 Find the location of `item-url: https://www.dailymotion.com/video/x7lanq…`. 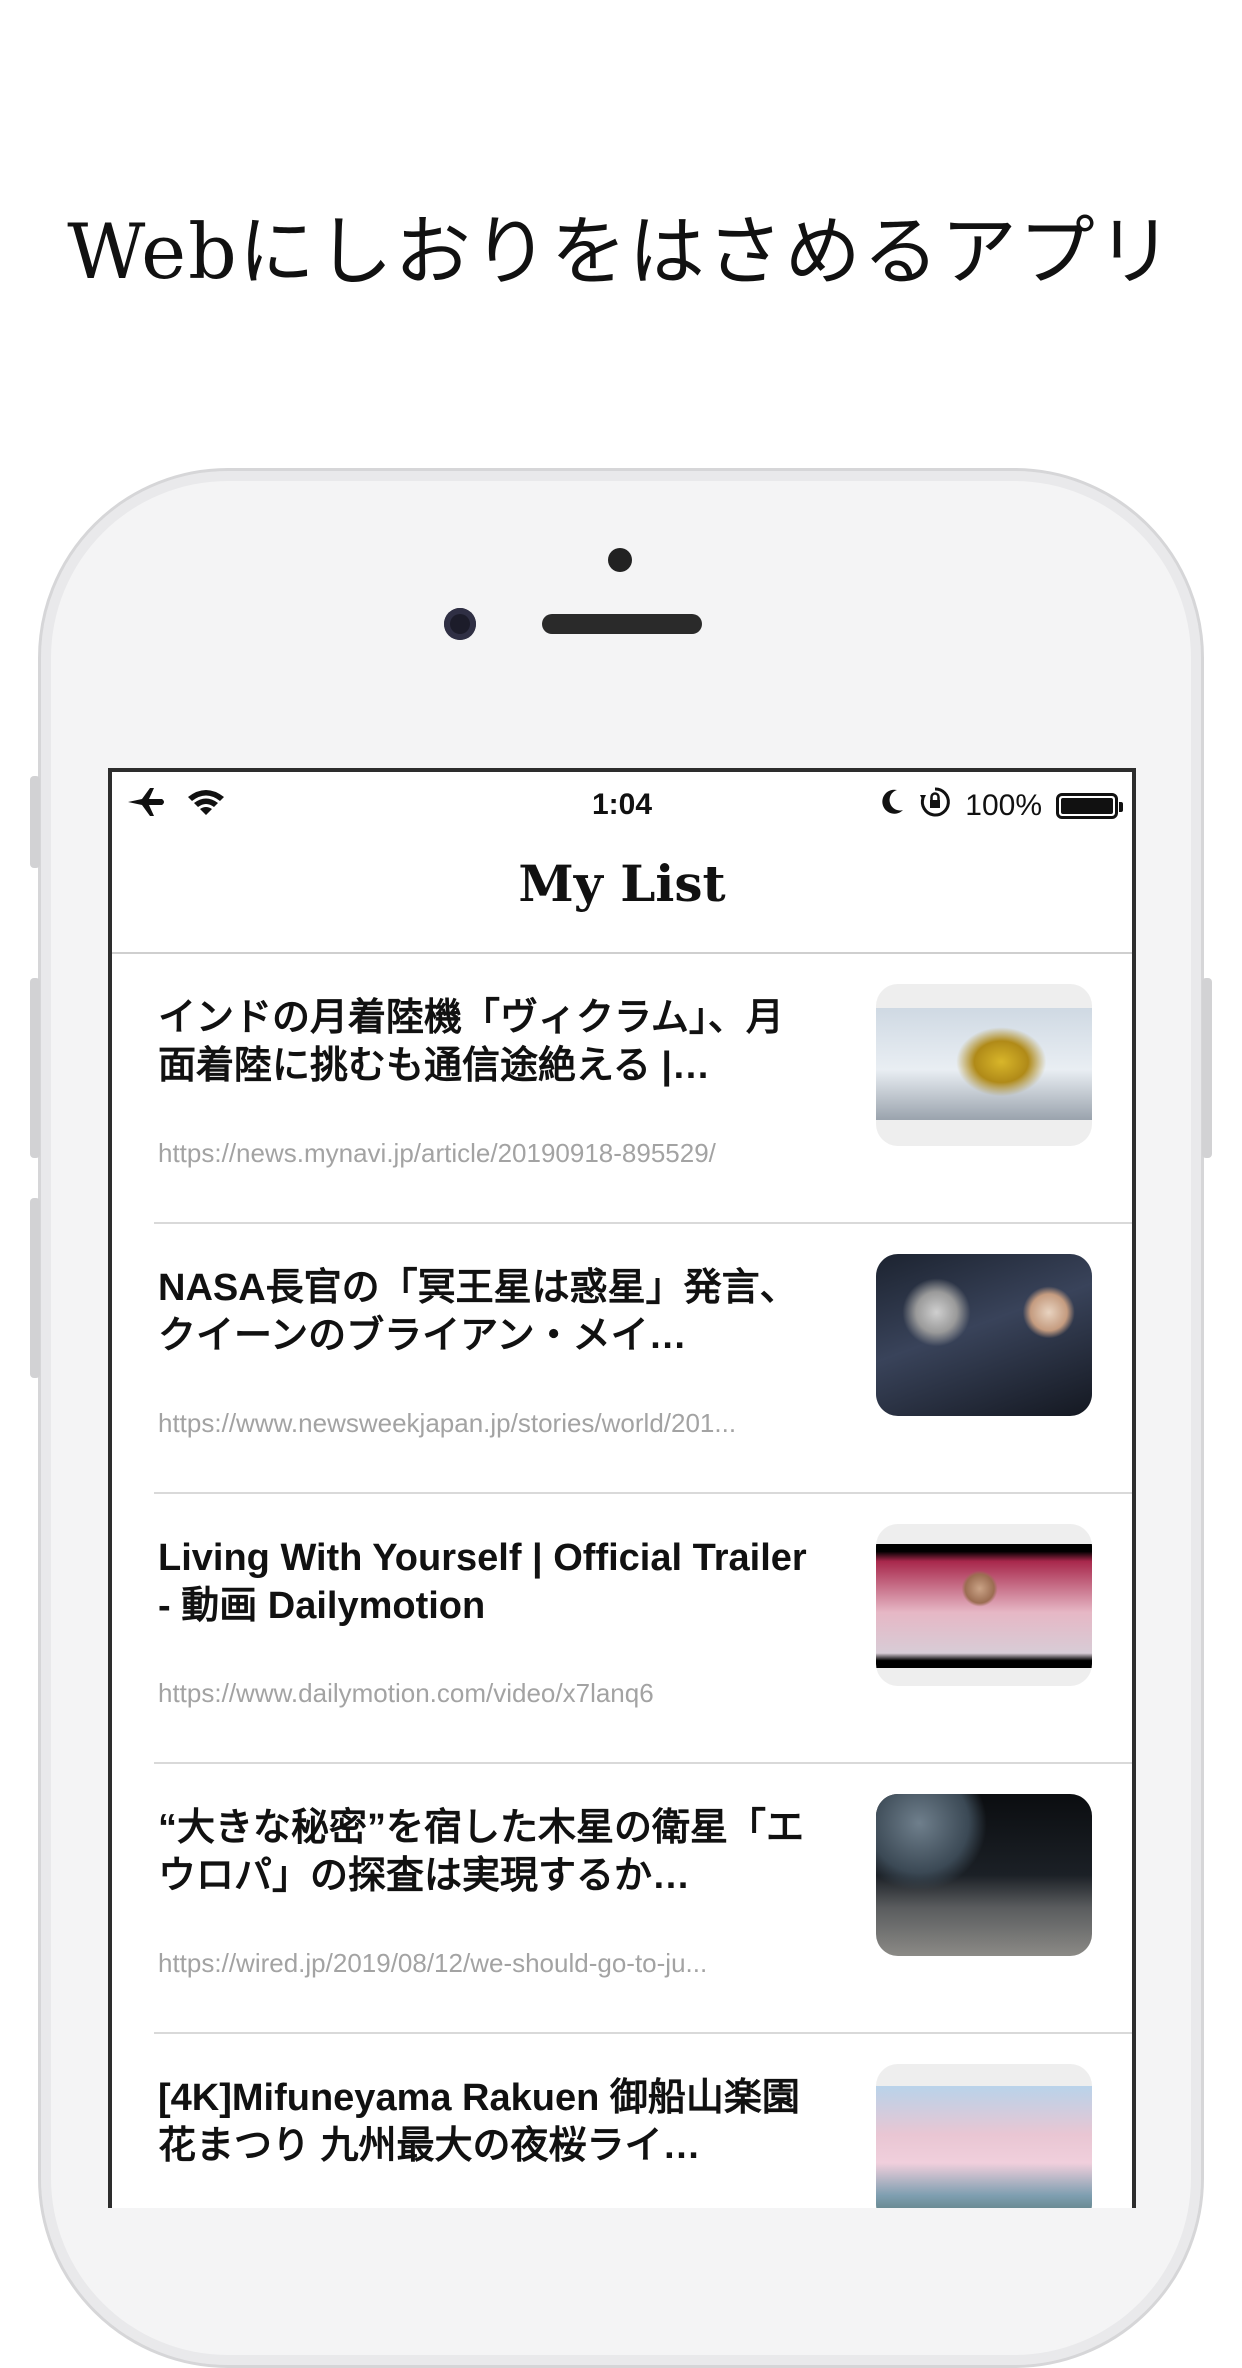

item-url: https://www.dailymotion.com/video/x7lanq… is located at coordinates (406, 1693).